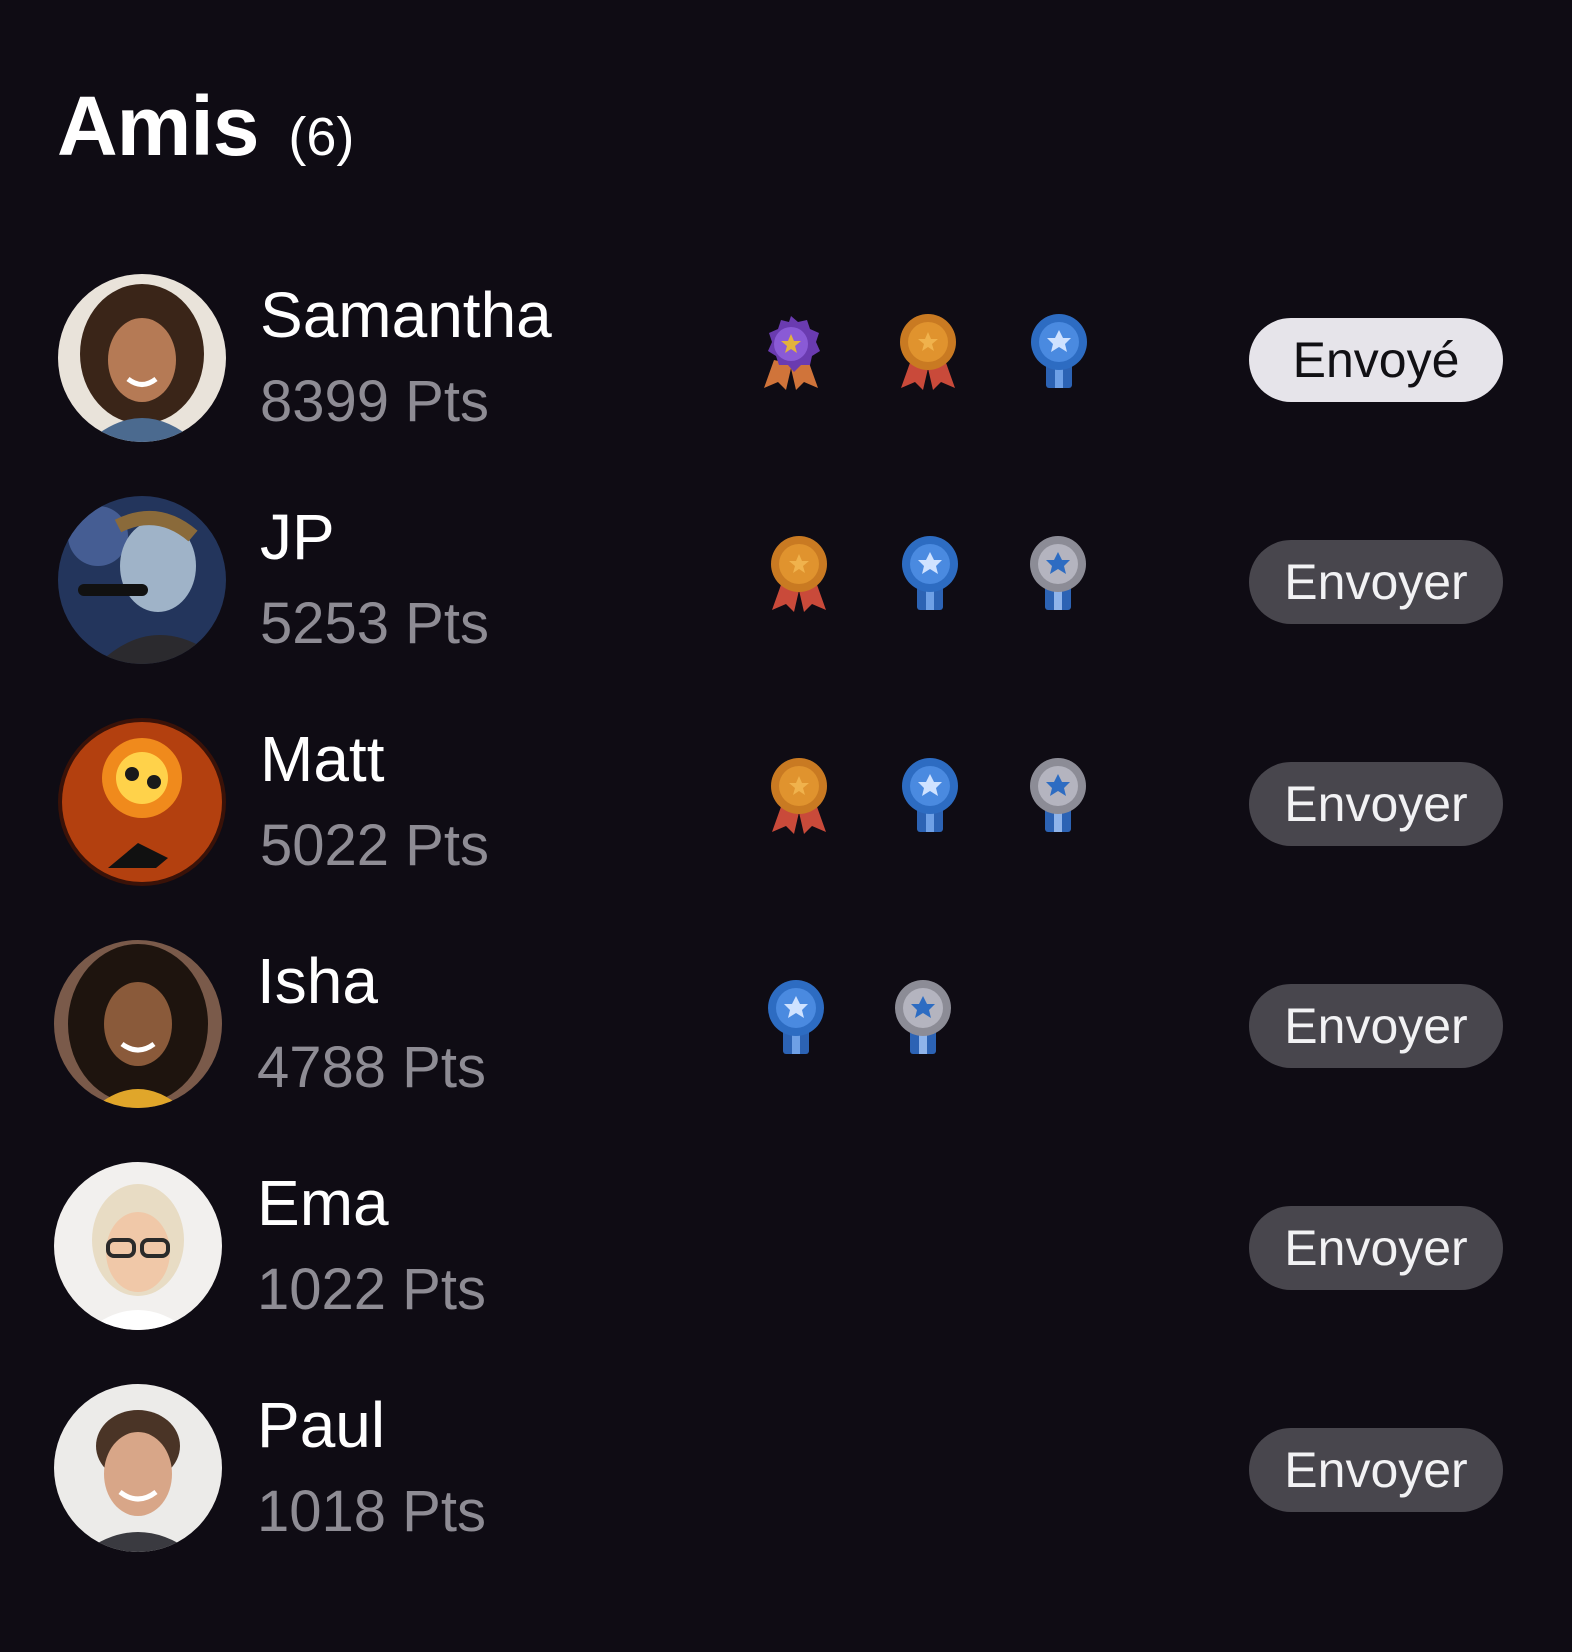  What do you see at coordinates (371, 1511) in the screenshot?
I see `friend-points: 1018 Pts` at bounding box center [371, 1511].